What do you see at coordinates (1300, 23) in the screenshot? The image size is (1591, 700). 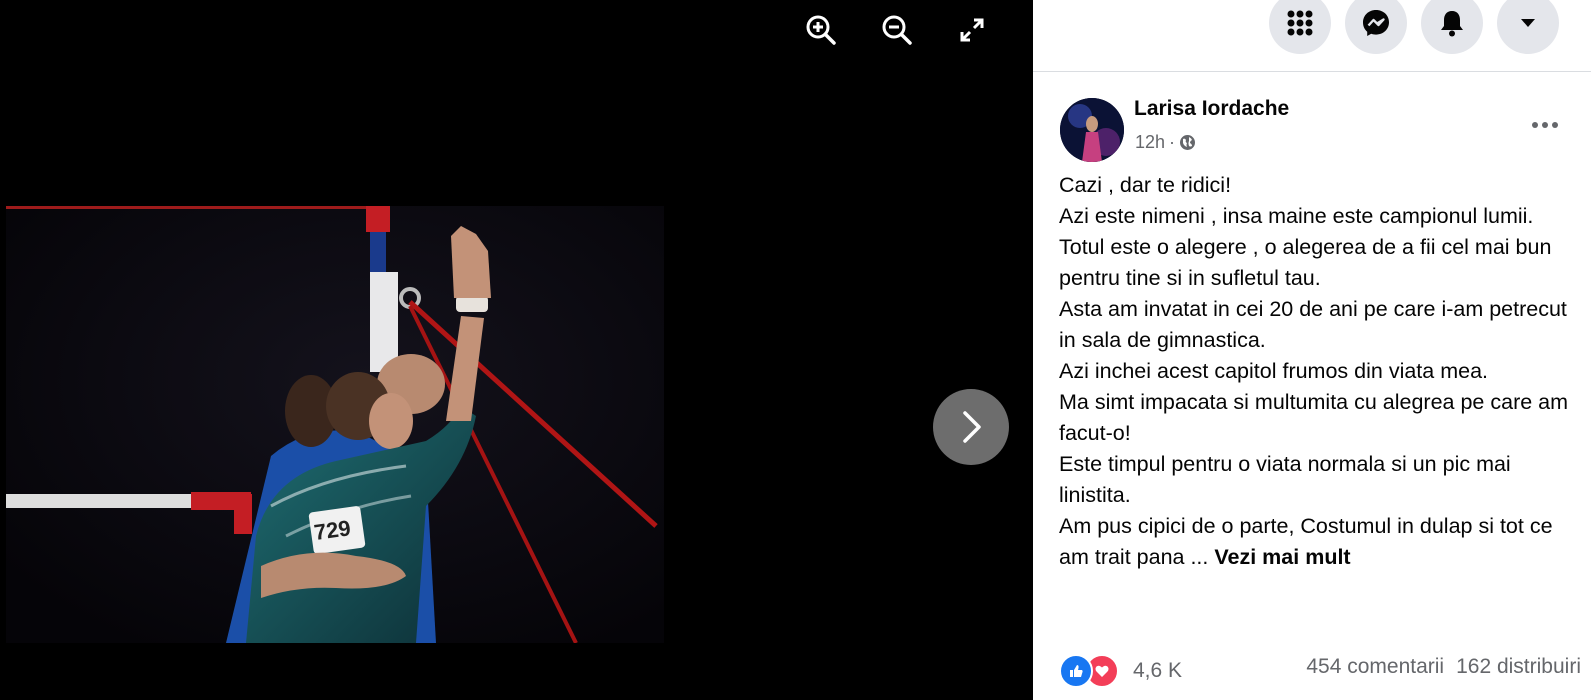 I see `menu-grid-icon` at bounding box center [1300, 23].